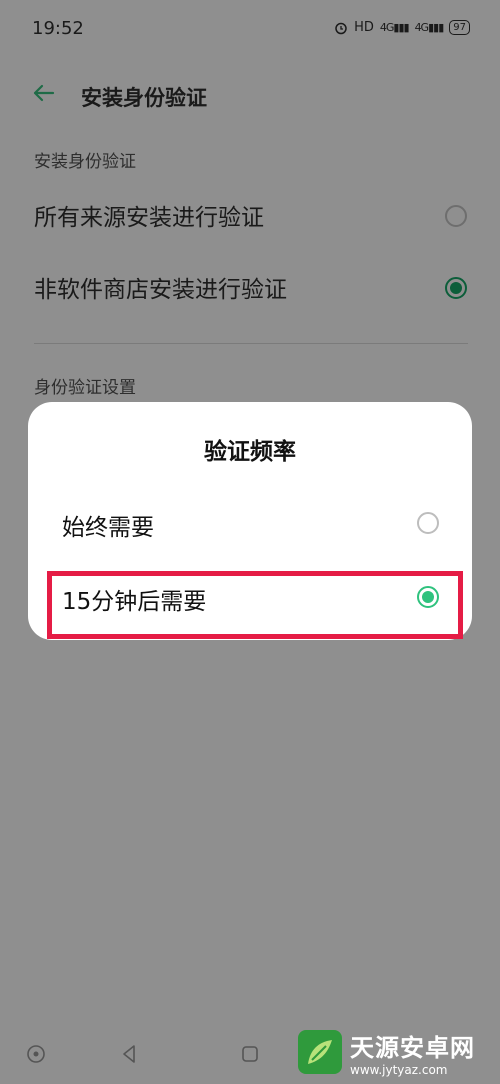 Image resolution: width=500 pixels, height=1084 pixels. What do you see at coordinates (320, 1052) in the screenshot?
I see `watermark-logo-icon` at bounding box center [320, 1052].